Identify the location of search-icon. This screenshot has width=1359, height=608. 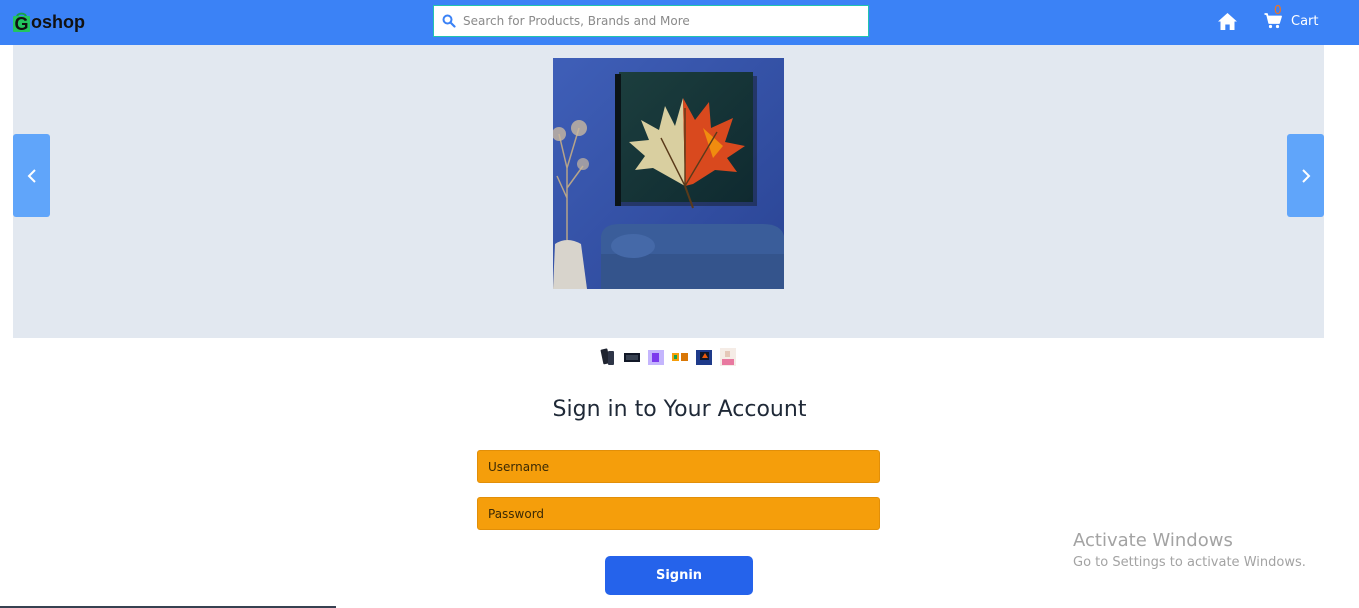
(449, 21).